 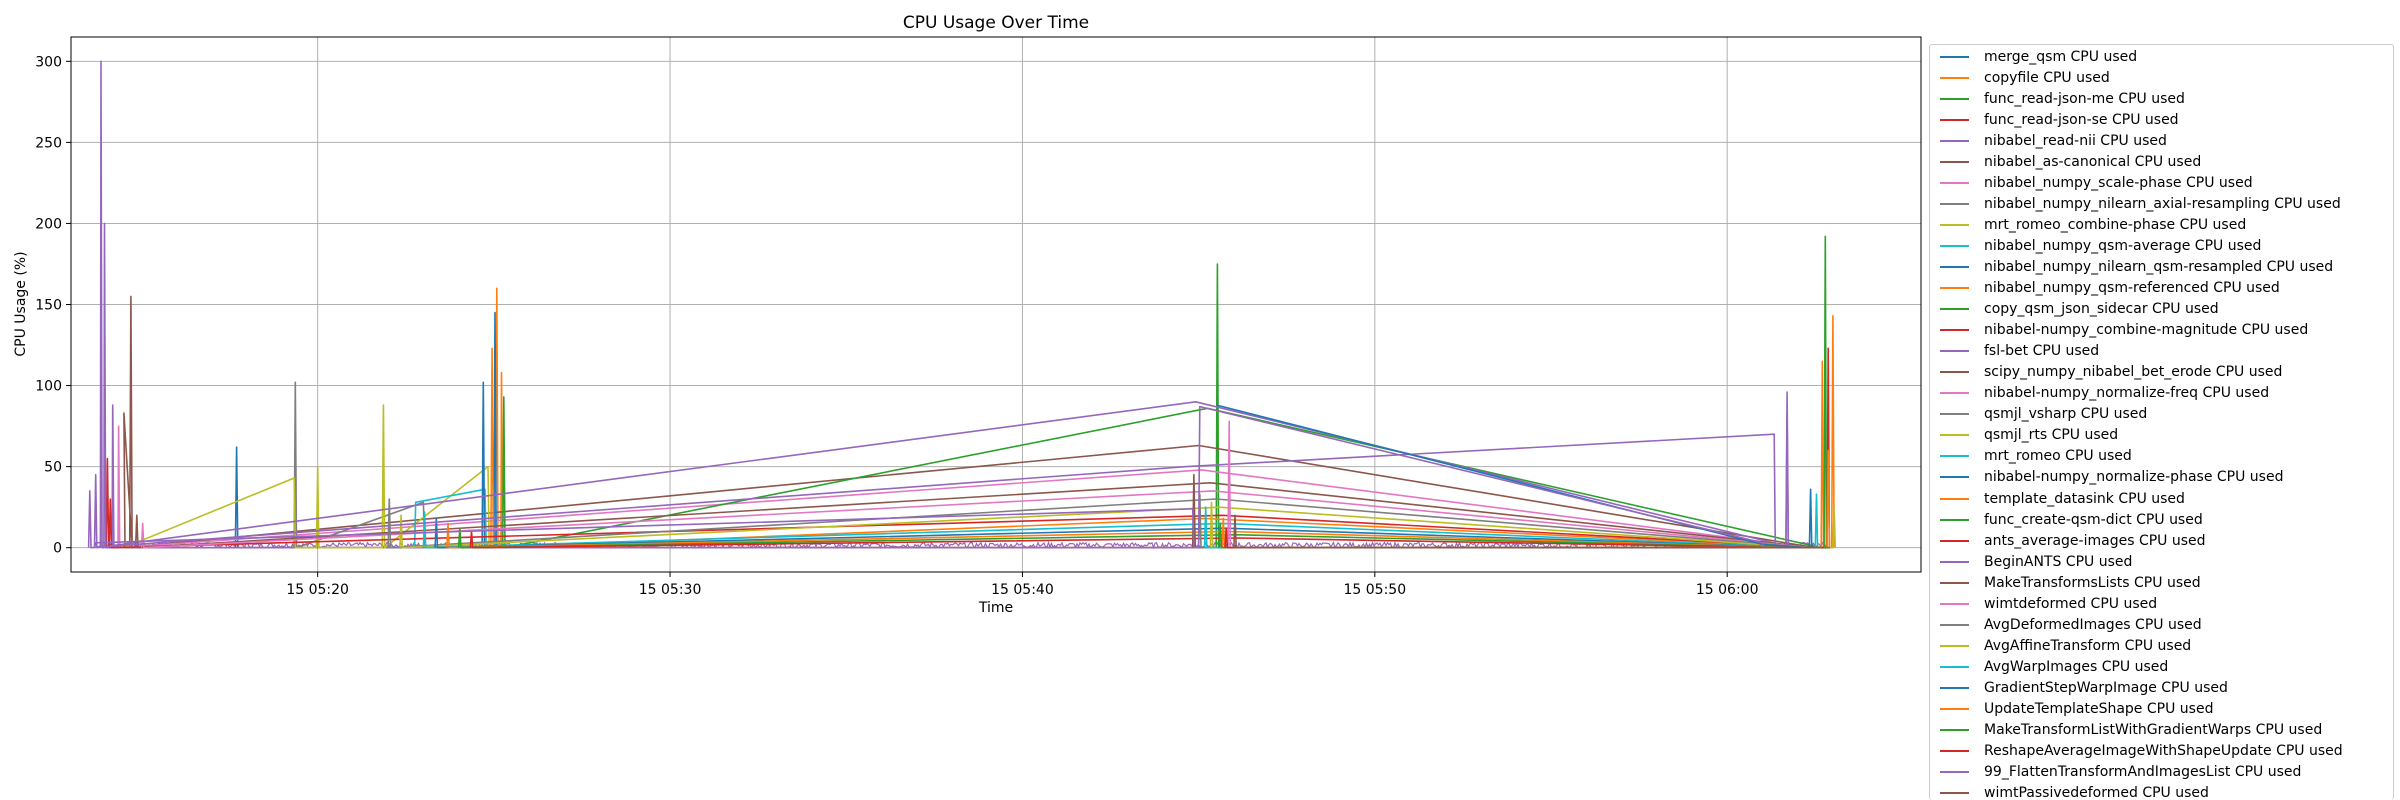 I want to click on legend-item: AvgDeformedImages CPU used, so click(x=2161, y=624).